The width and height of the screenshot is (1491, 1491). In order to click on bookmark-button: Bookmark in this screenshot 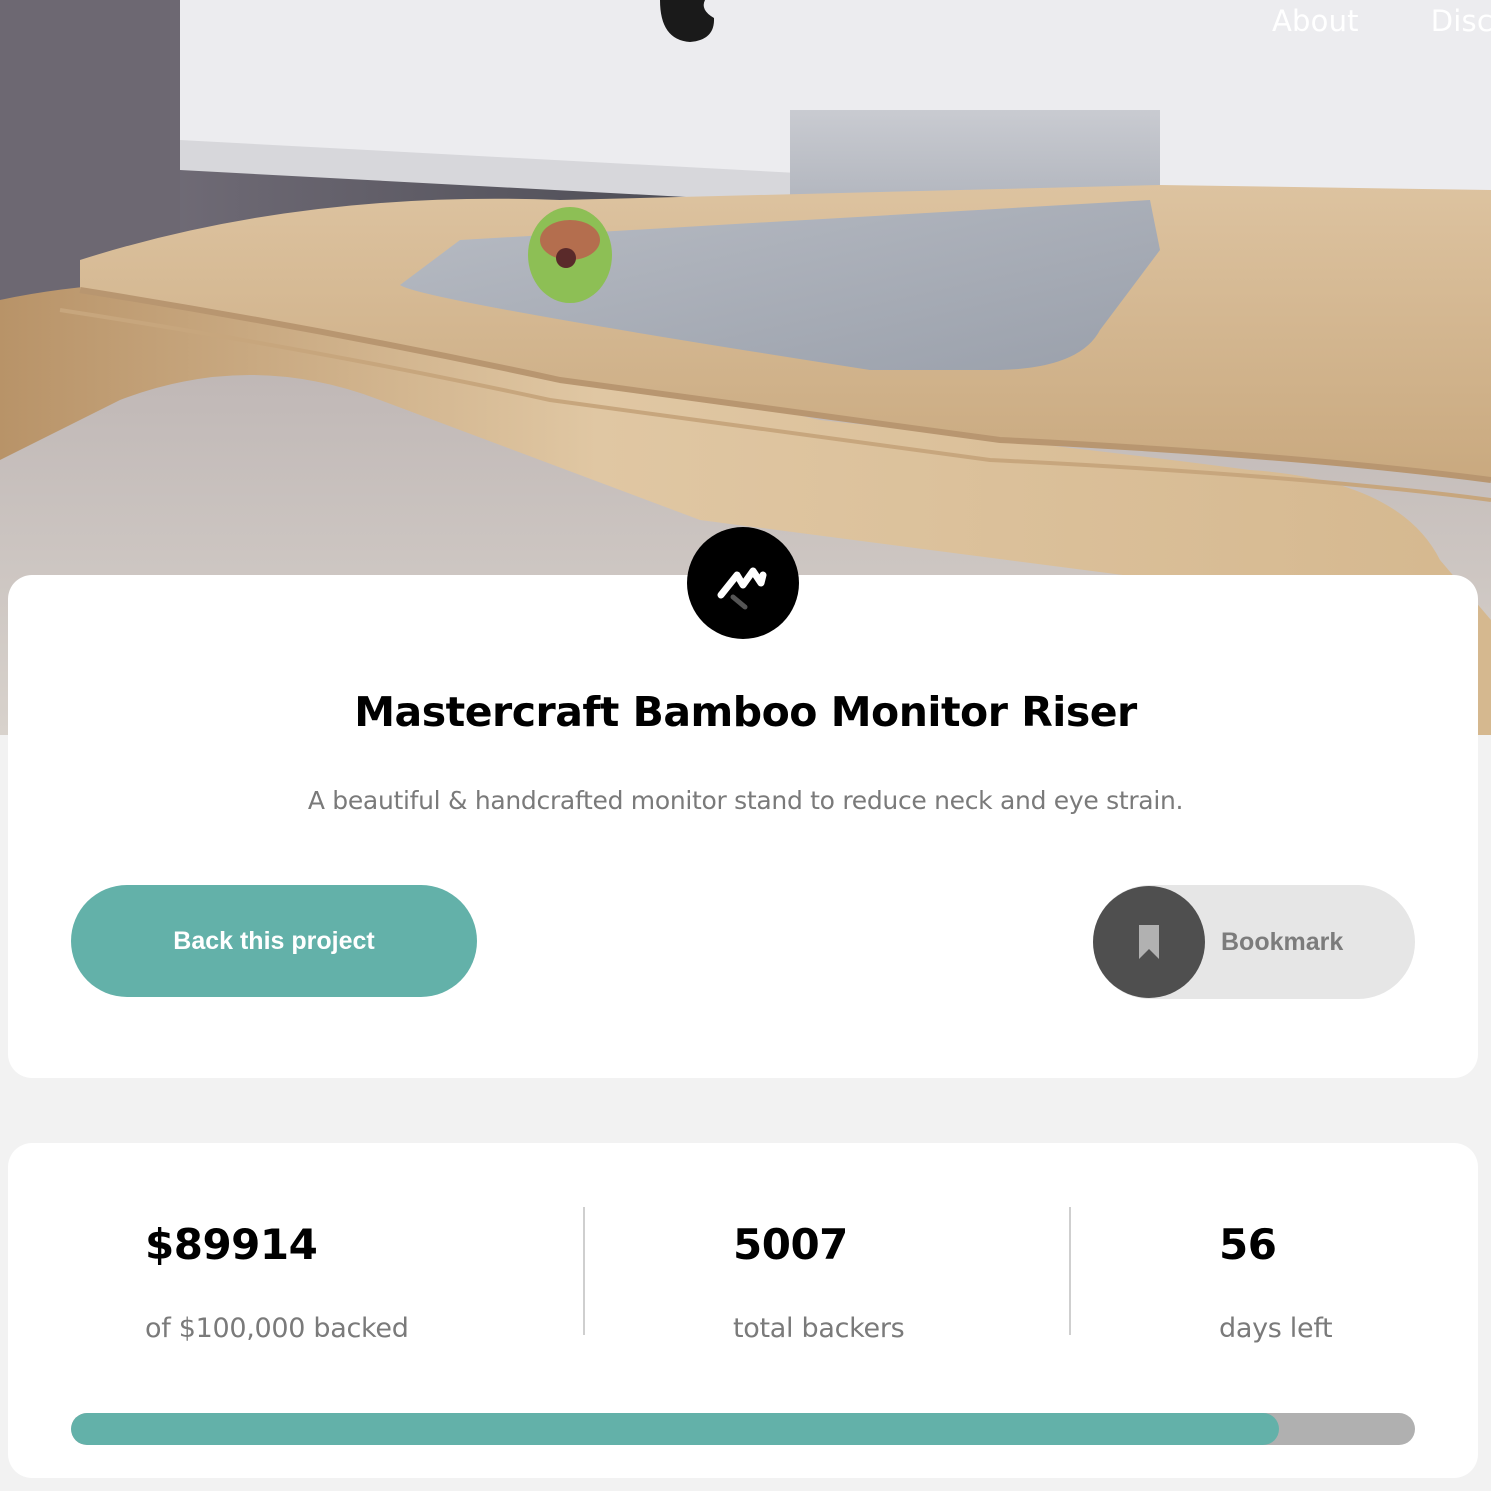, I will do `click(1254, 942)`.